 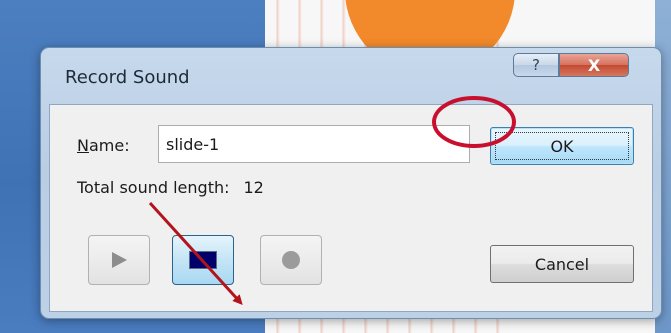 I want to click on ok-button-label: OK, so click(x=562, y=146).